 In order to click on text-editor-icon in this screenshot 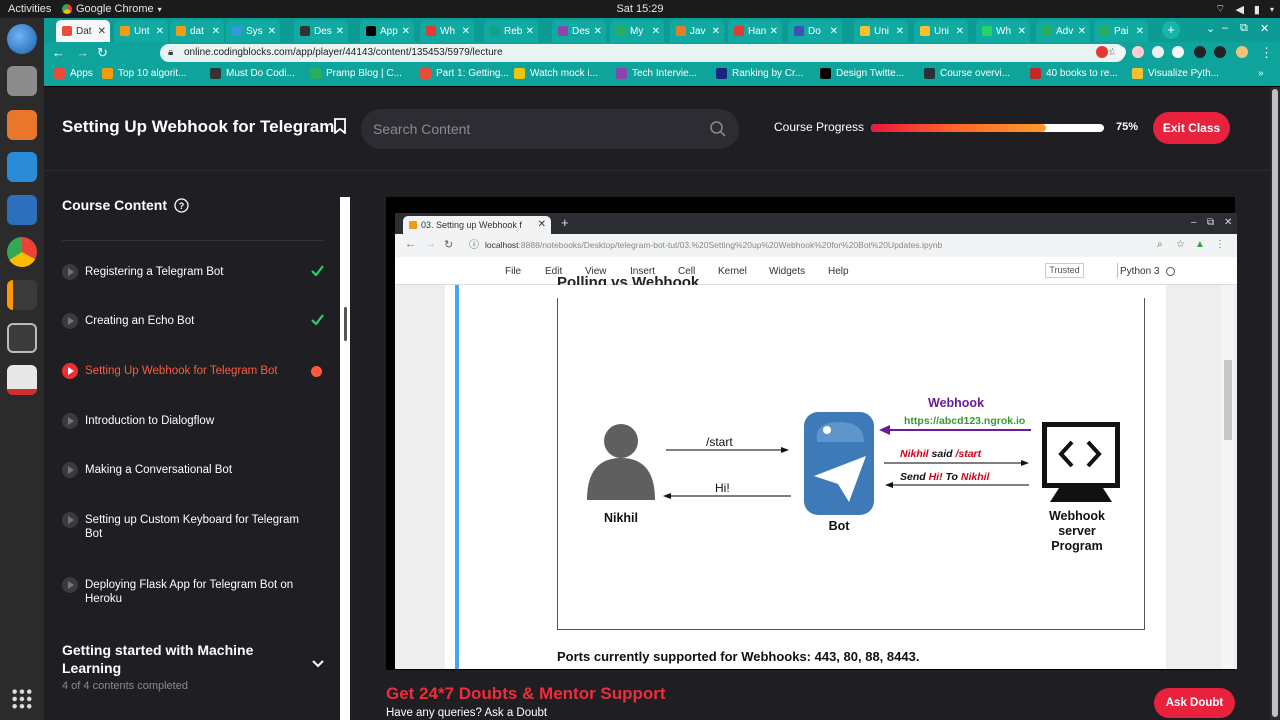, I will do `click(22, 210)`.